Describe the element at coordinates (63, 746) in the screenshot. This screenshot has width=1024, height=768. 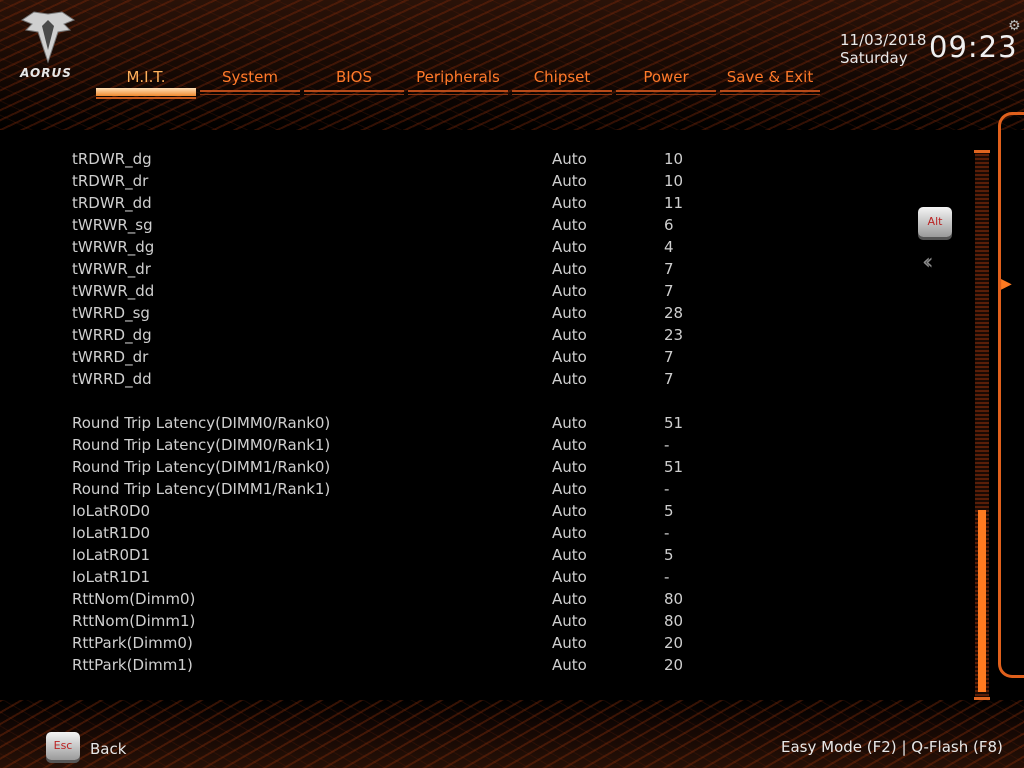
I see `esc-key-button: Esc` at that location.